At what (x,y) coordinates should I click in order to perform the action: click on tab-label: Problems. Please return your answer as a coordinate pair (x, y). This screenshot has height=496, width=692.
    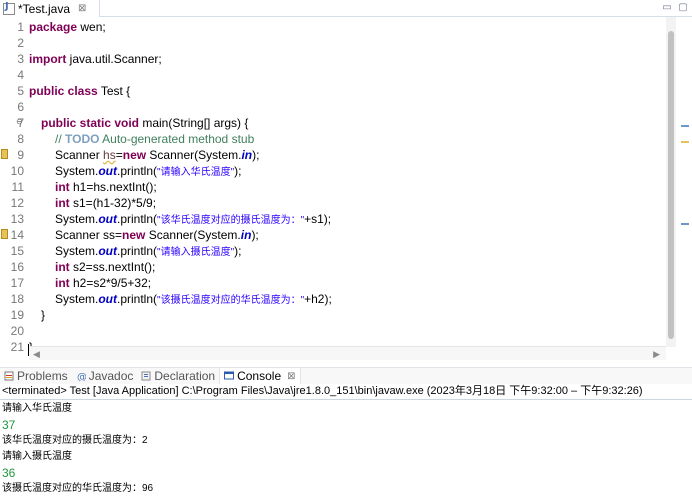
    Looking at the image, I should click on (42, 376).